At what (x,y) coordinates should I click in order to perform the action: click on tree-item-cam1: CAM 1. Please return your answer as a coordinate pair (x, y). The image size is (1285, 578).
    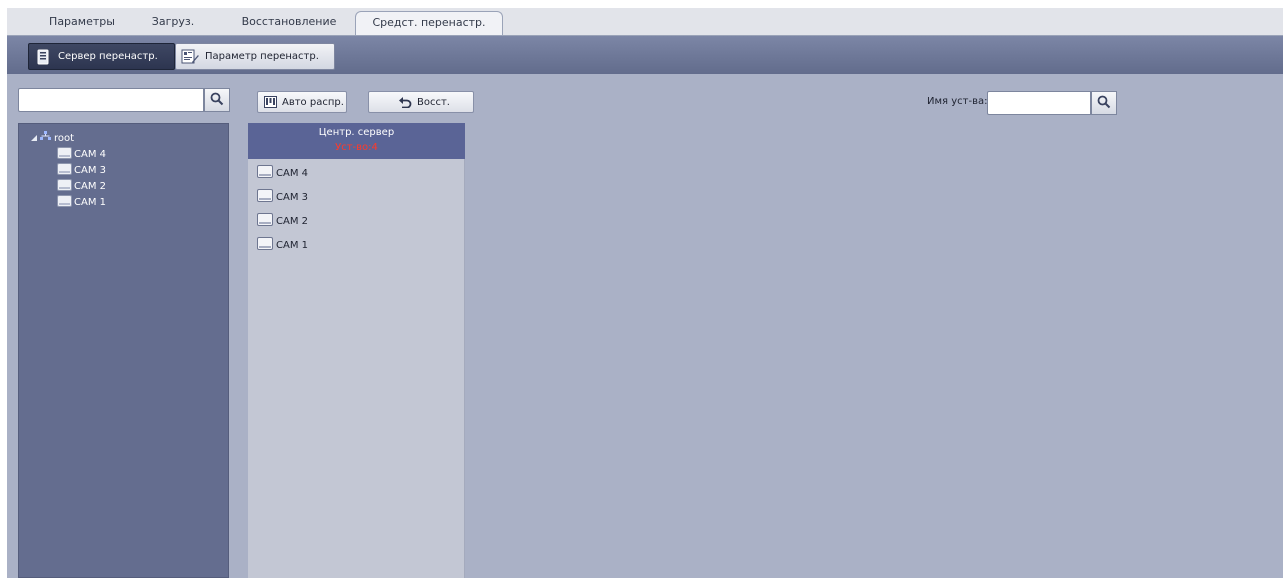
    Looking at the image, I should click on (81, 202).